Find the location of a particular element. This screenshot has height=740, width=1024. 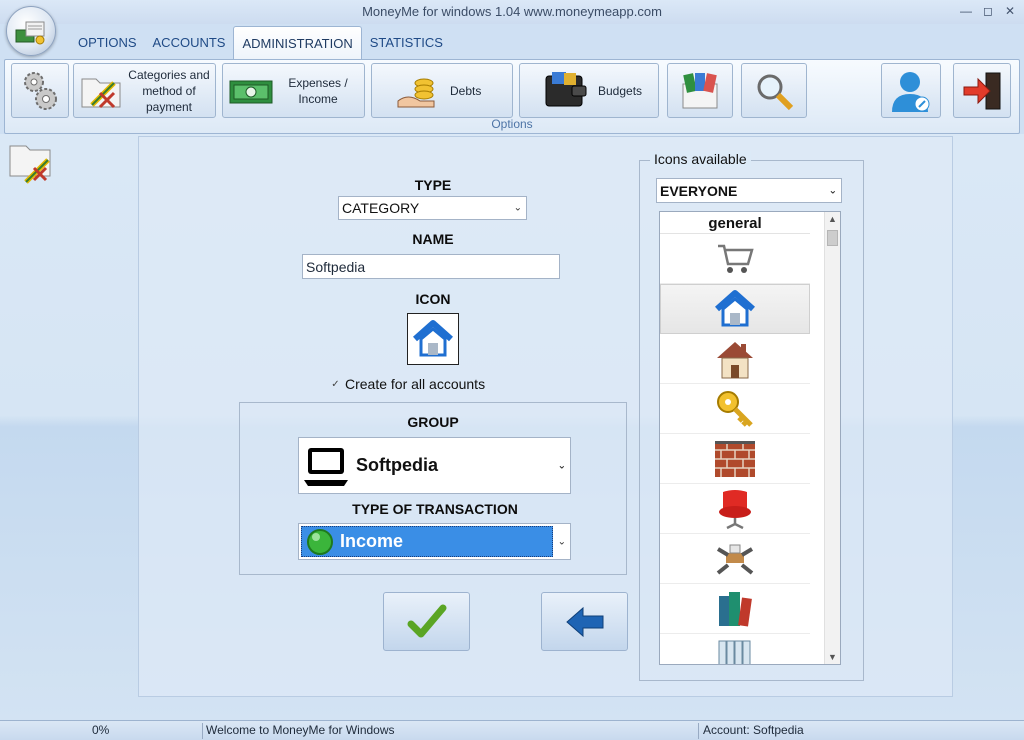

tab-statistics: STATISTICS is located at coordinates (406, 42).